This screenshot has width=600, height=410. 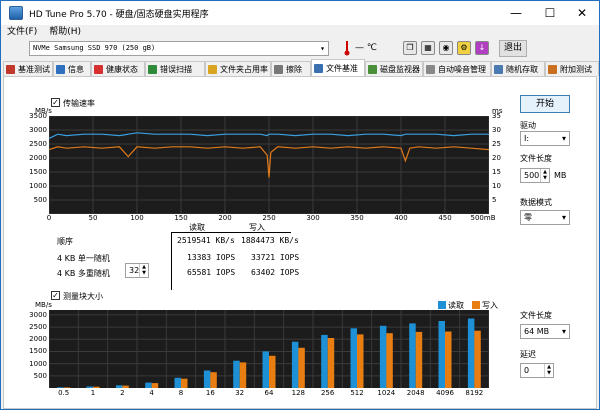 I want to click on y-tick-label: 2000, so click(x=38, y=339).